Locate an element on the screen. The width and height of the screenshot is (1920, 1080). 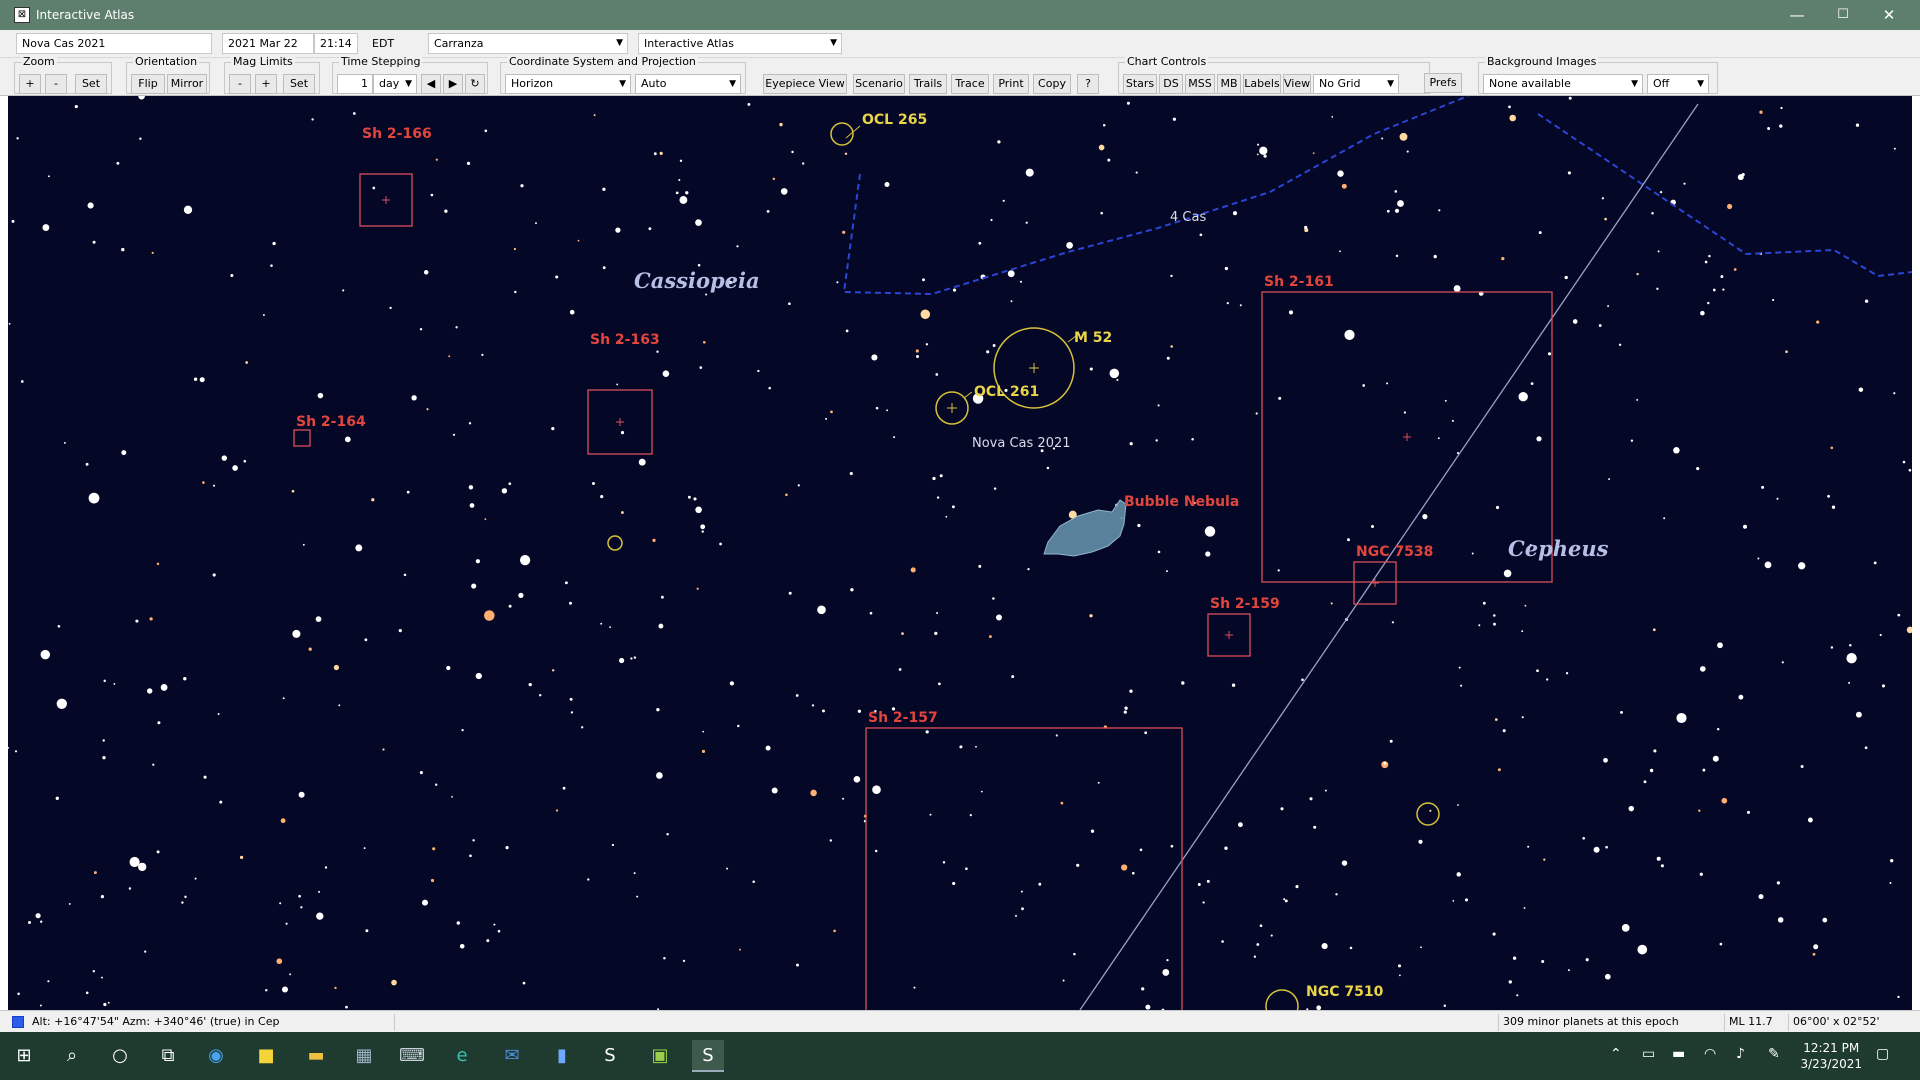
background-state-value: Off is located at coordinates (1661, 83).